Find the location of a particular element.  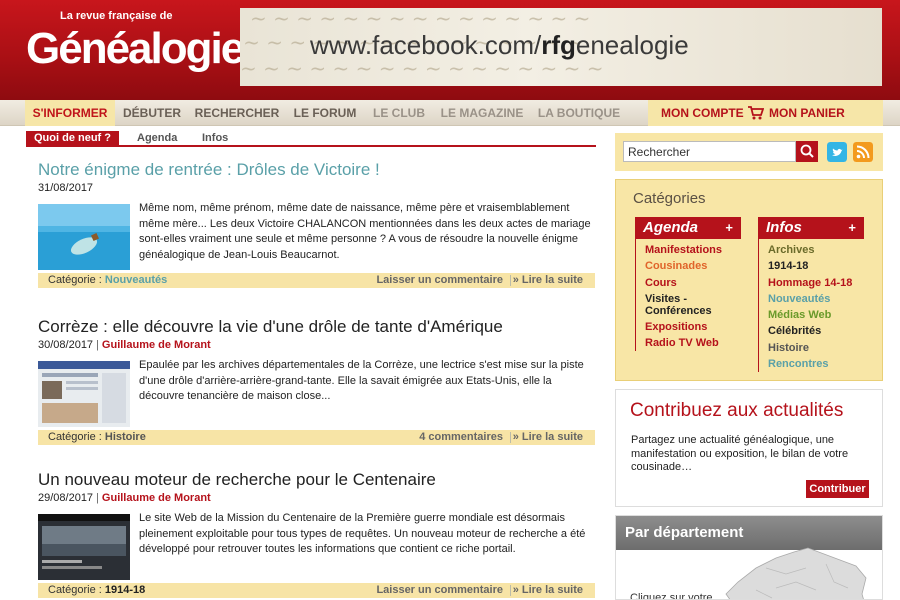

nav-item-forum: LE FORUM is located at coordinates (325, 113).